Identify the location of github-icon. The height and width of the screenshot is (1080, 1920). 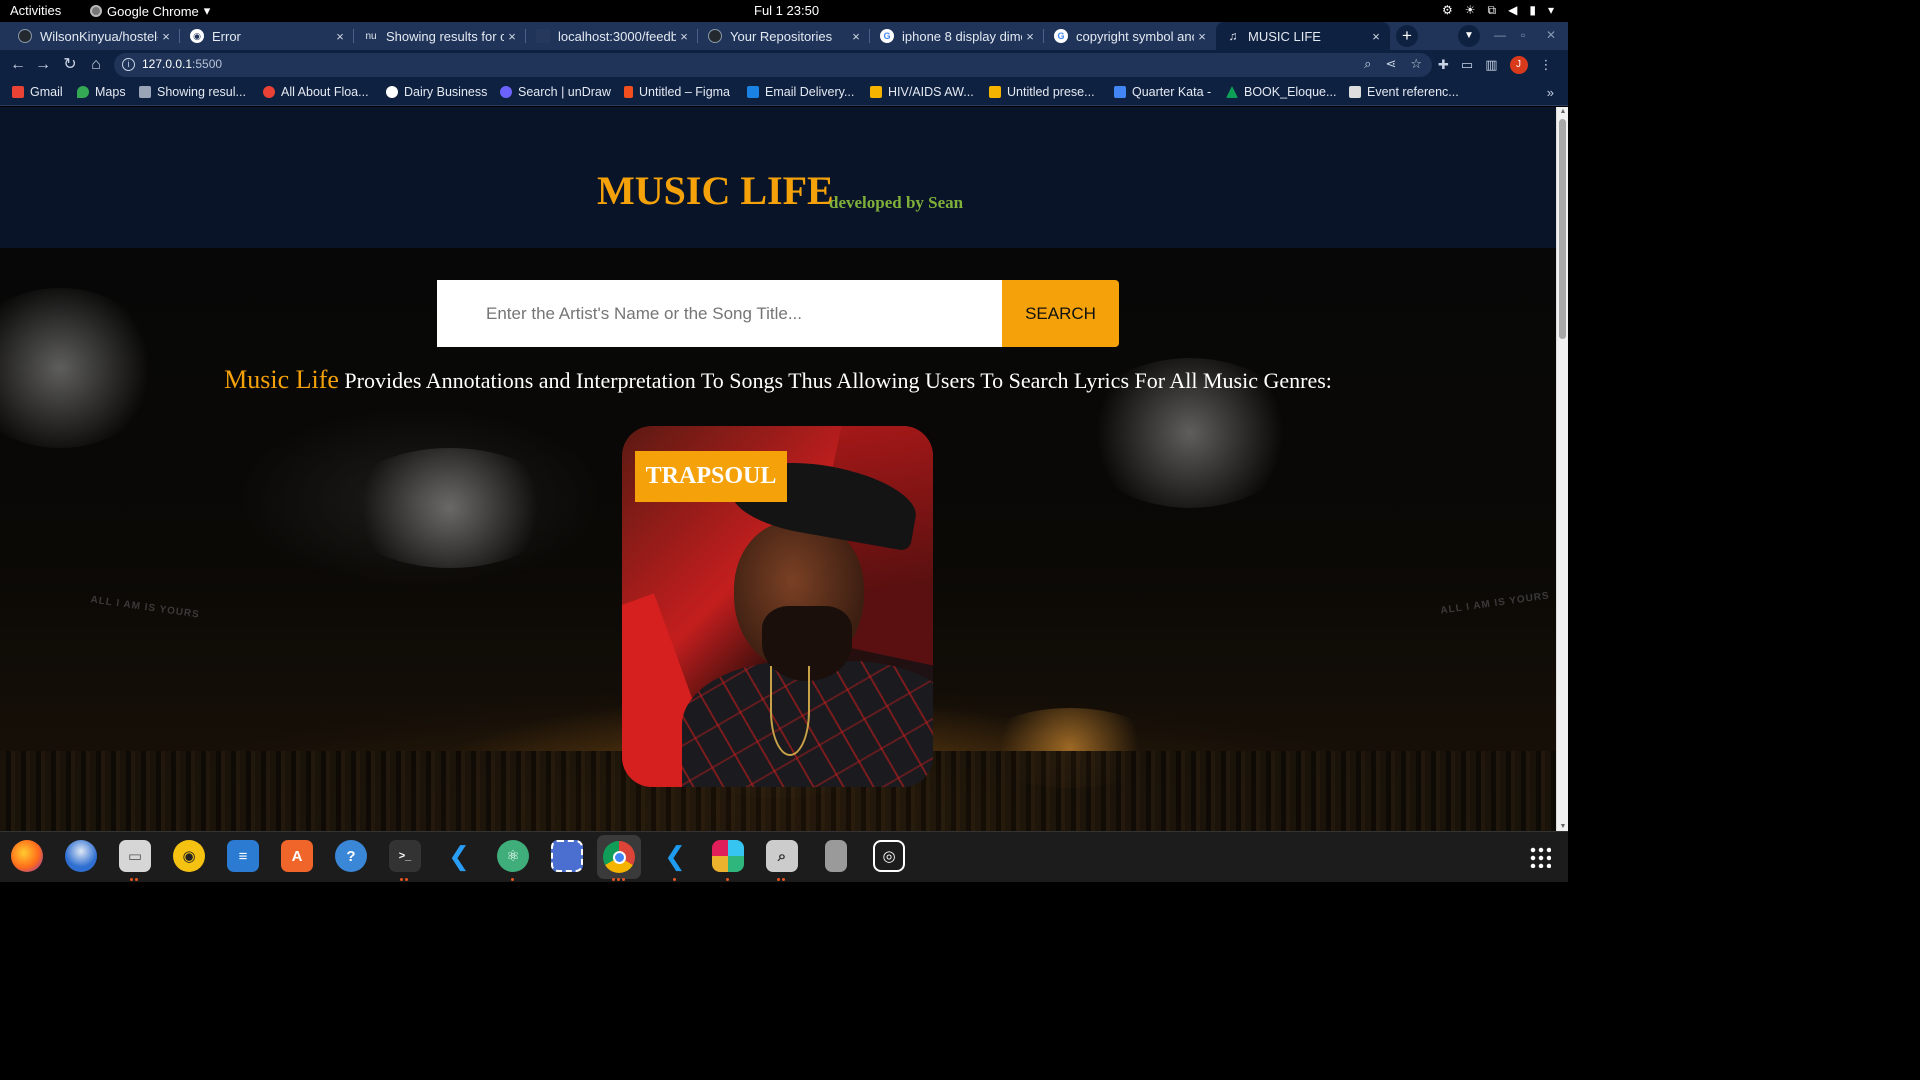
(25, 36).